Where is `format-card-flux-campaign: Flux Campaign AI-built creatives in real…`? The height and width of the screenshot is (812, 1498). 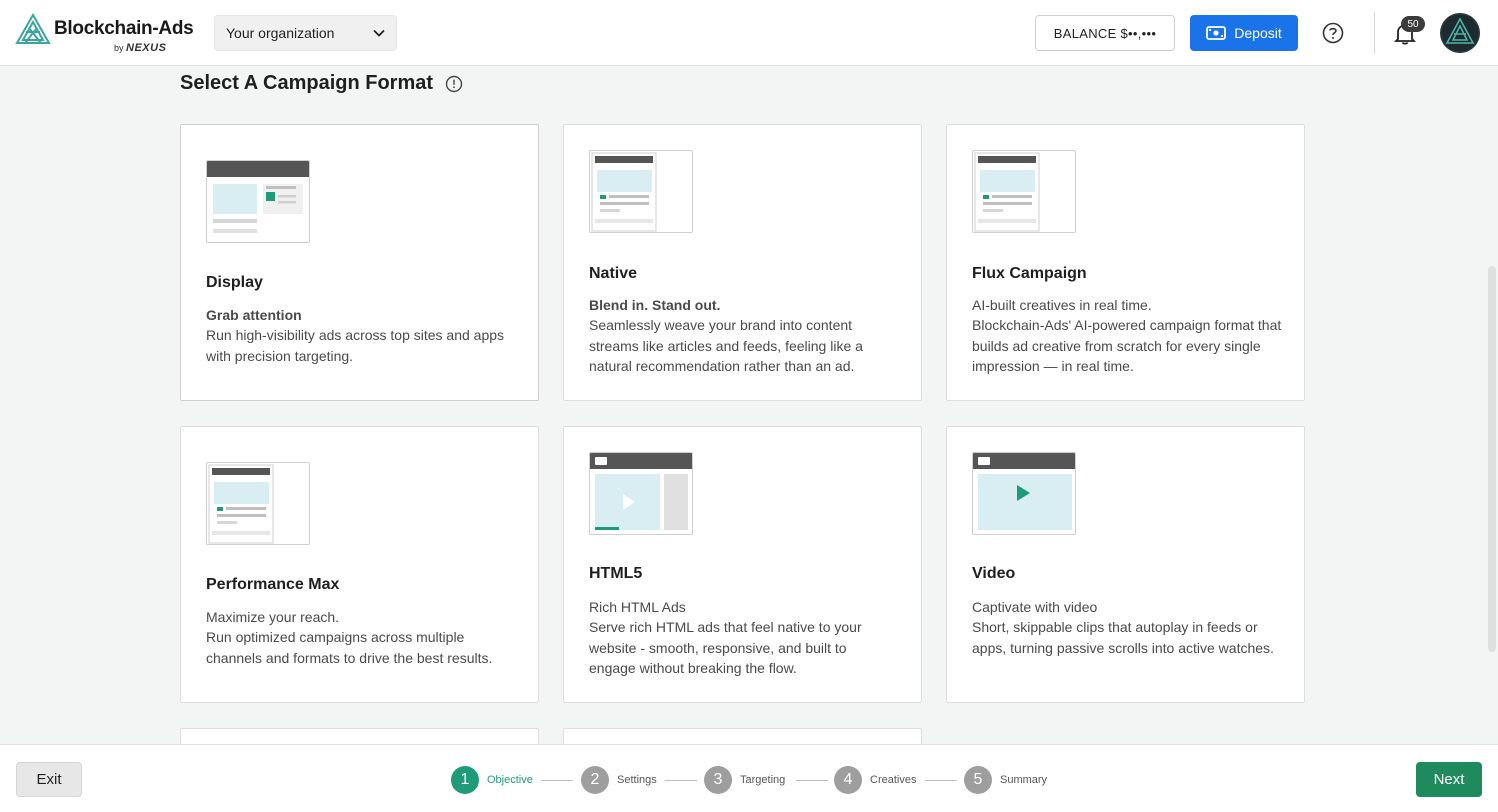
format-card-flux-campaign: Flux Campaign AI-built creatives in real… is located at coordinates (1125, 262).